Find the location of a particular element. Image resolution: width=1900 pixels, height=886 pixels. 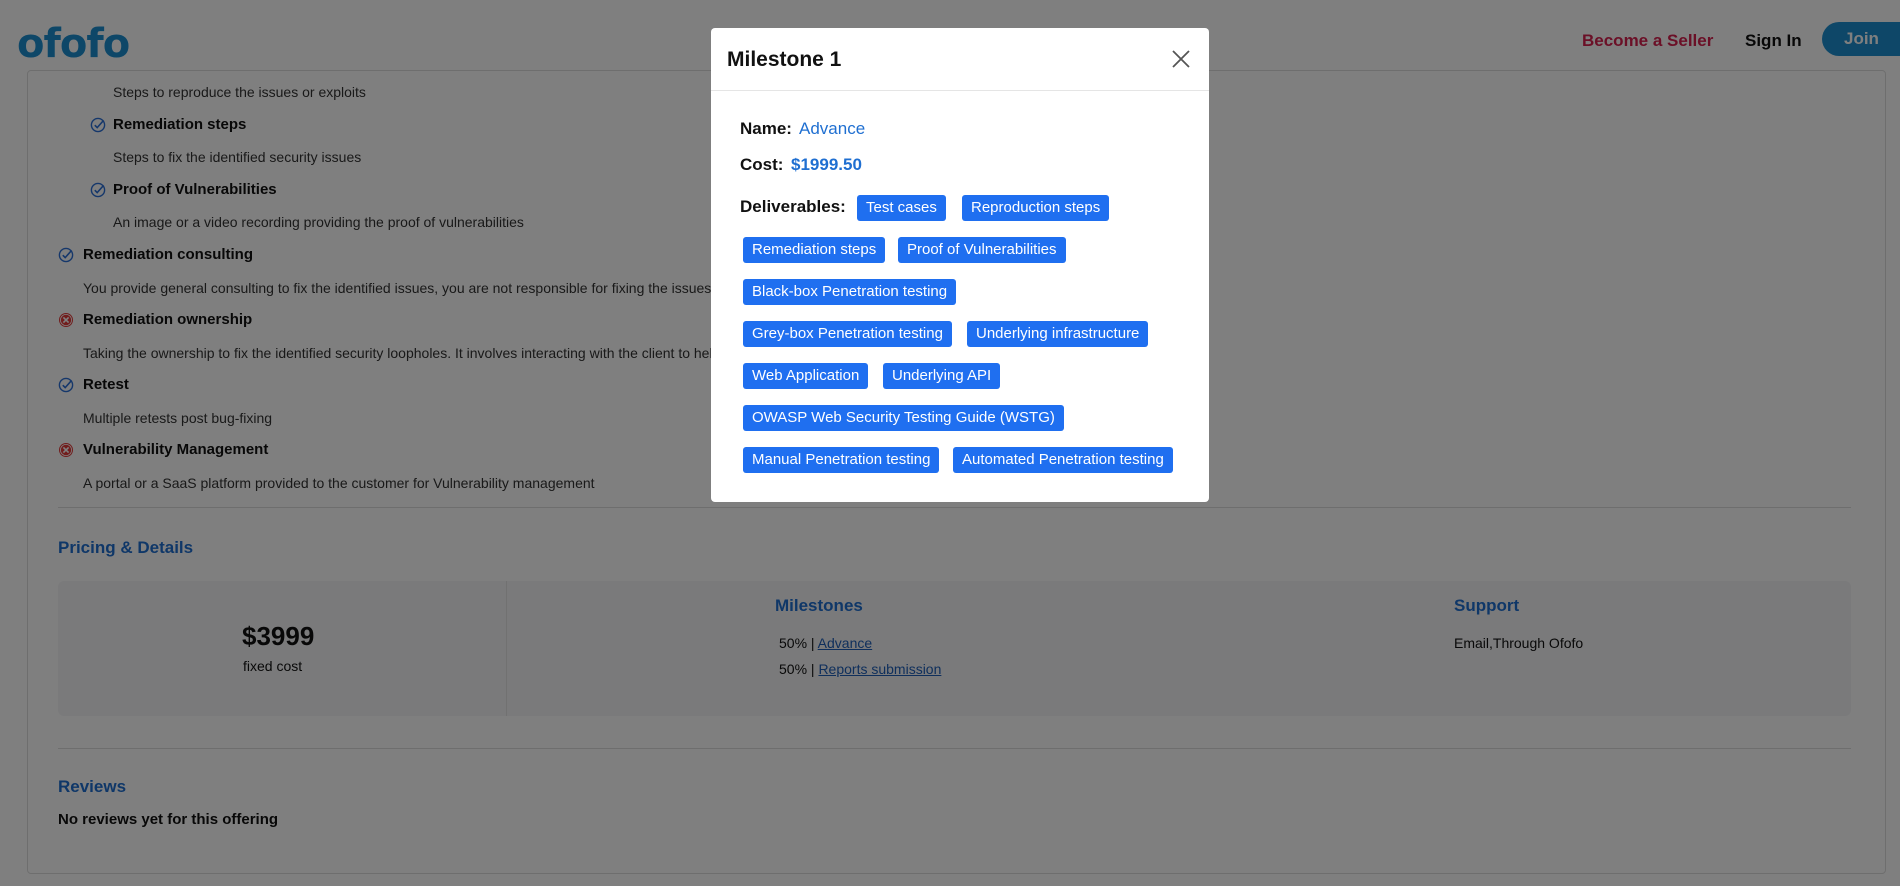

deliverable-chip: Automated Penetration testing is located at coordinates (1063, 460).